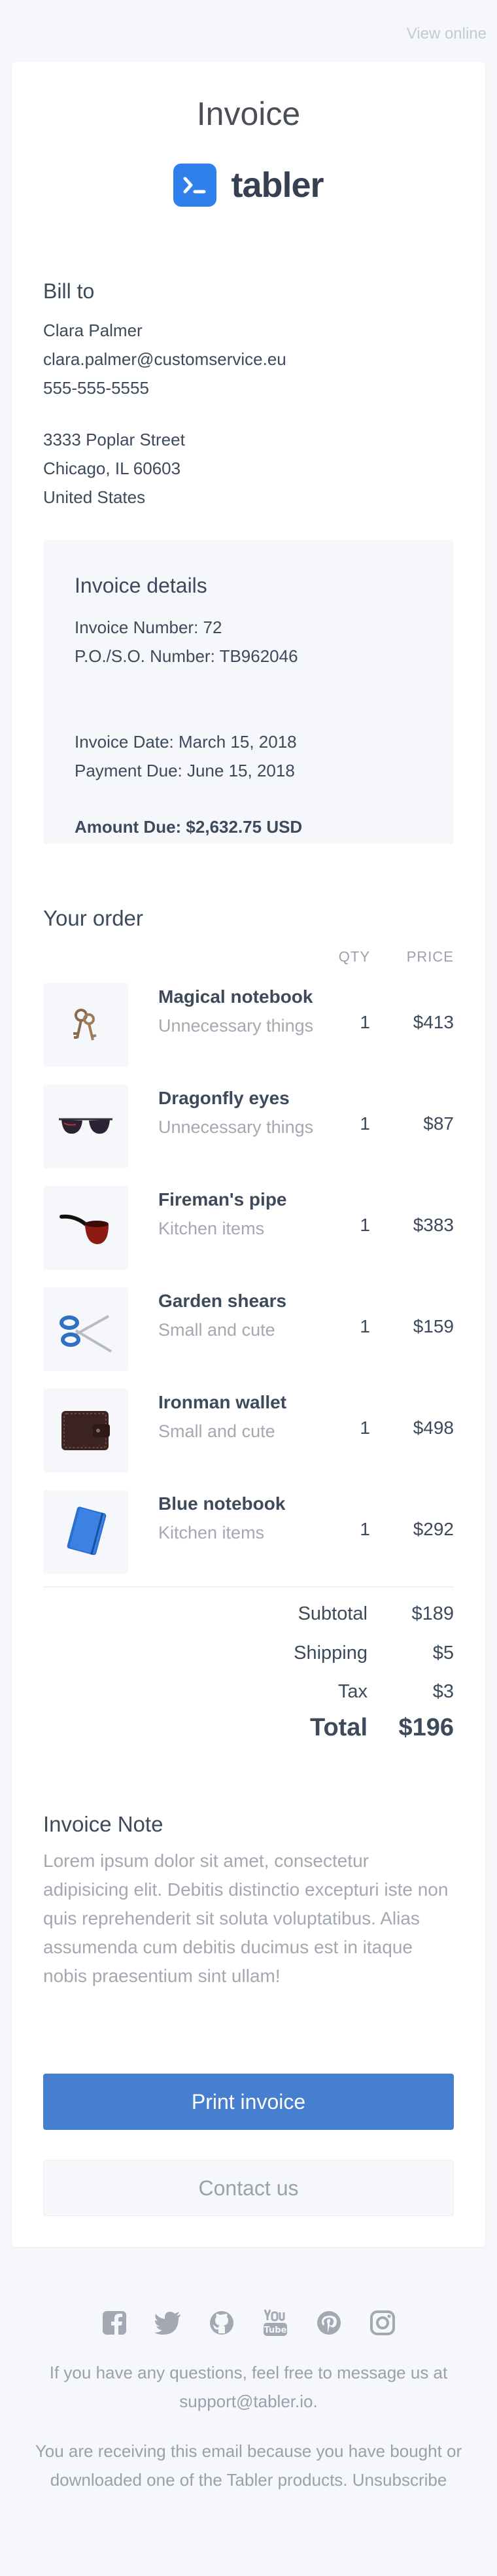 This screenshot has width=497, height=2576. I want to click on unsubscribe-link: Unsubscribe, so click(399, 2480).